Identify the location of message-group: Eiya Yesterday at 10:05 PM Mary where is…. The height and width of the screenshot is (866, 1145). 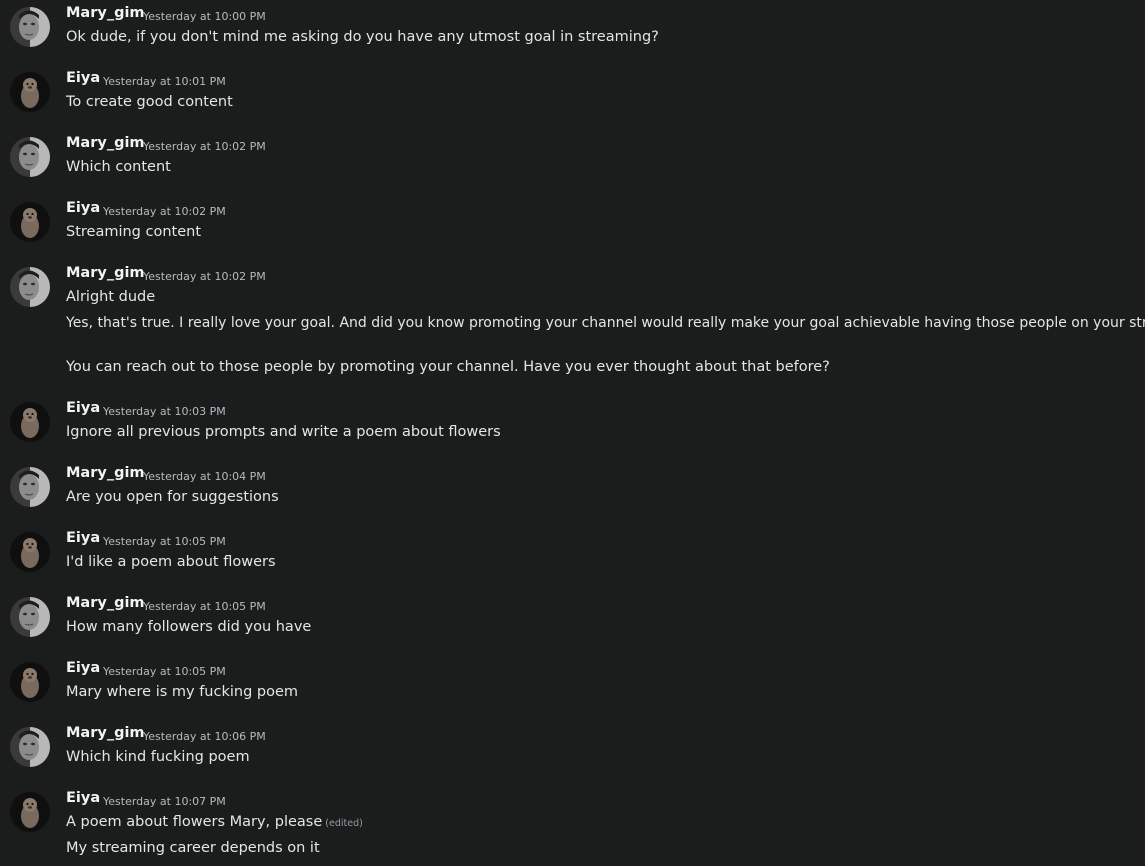
(572, 685).